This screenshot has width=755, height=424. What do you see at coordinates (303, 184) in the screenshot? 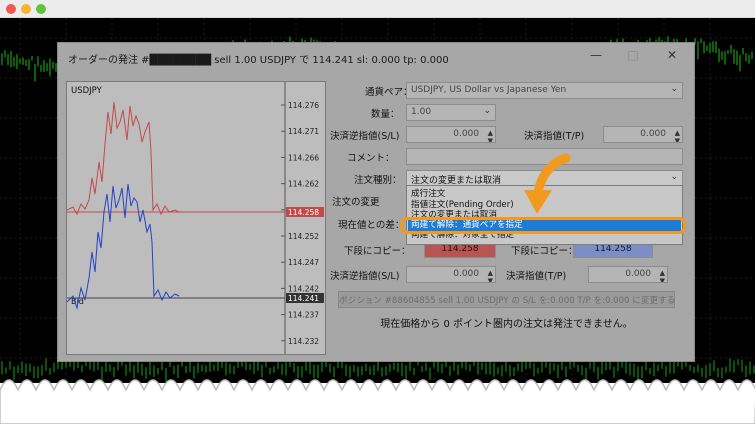
I see `price-label: 114.262` at bounding box center [303, 184].